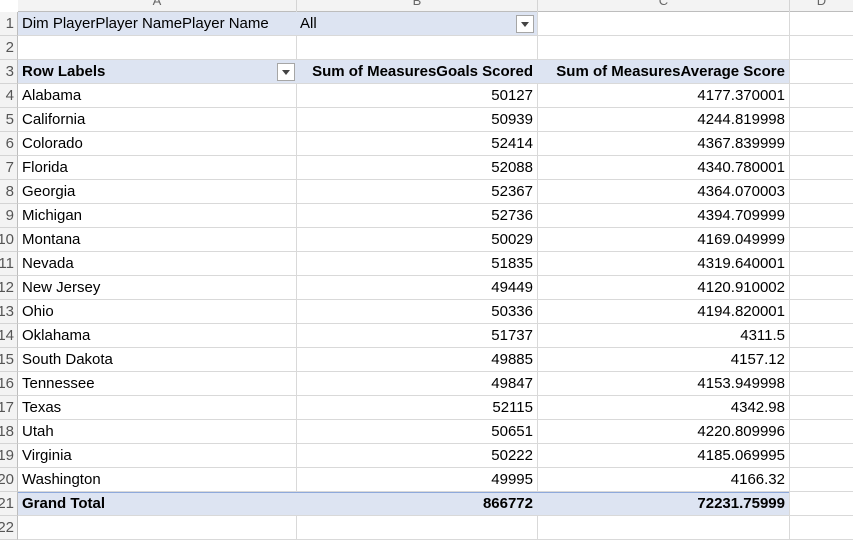  Describe the element at coordinates (416, 264) in the screenshot. I see `goals-scored-cell: 51835` at that location.